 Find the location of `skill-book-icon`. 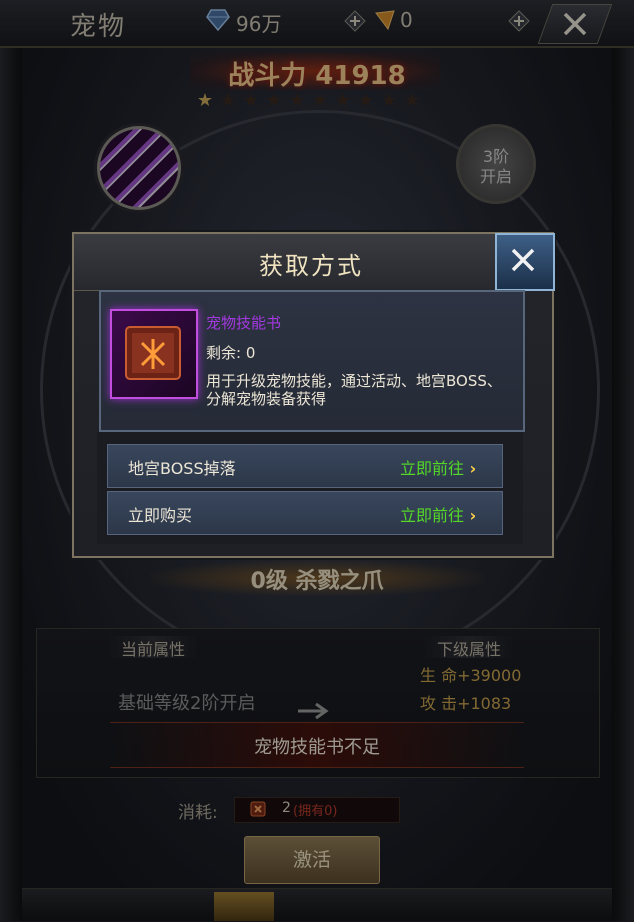

skill-book-icon is located at coordinates (153, 353).